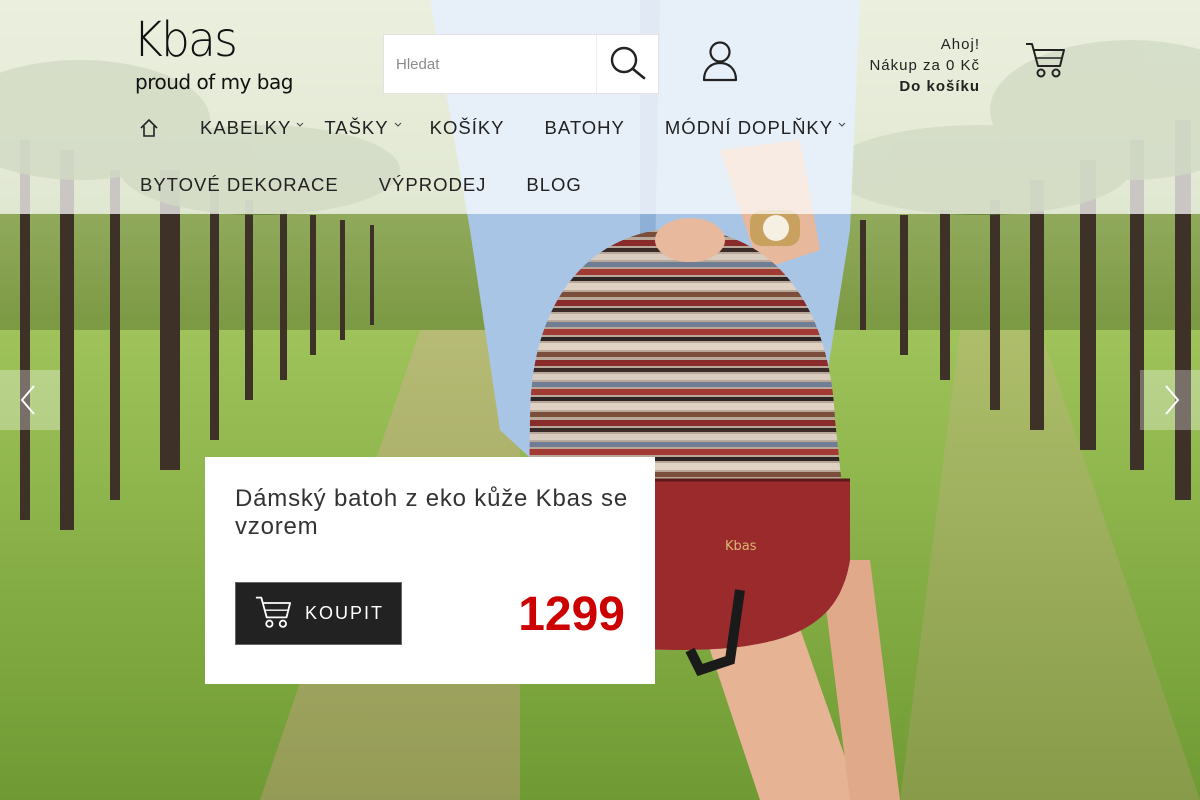 This screenshot has width=1200, height=800. I want to click on nav-item-label: KOŠÍKY, so click(467, 127).